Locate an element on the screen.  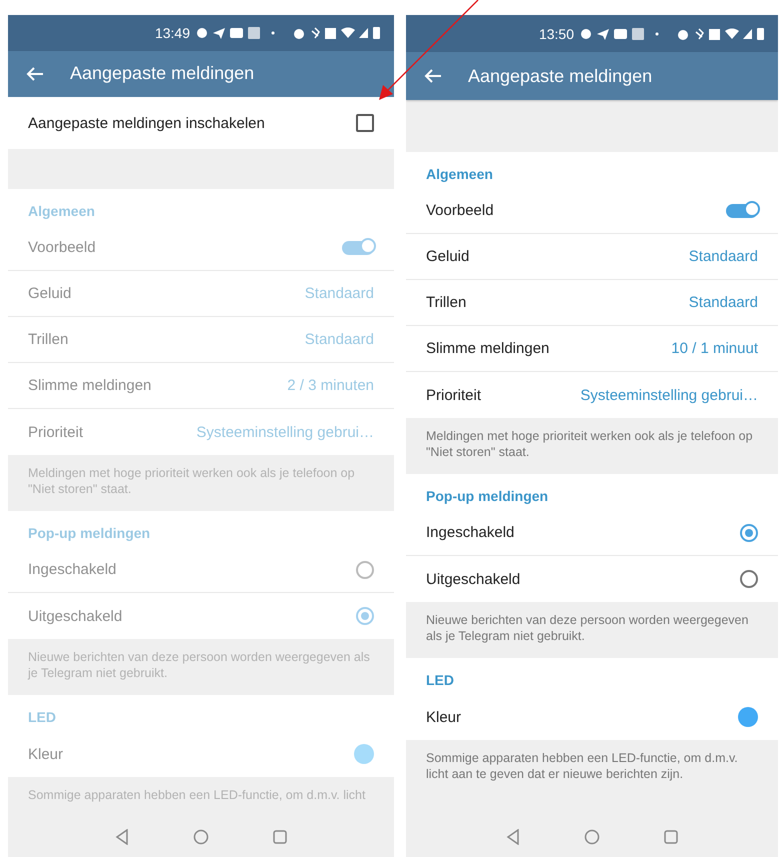
info-note: Sommige apparaten hebben een LED-functie, om d.m.v. licht aan te geven dat er nieuwe berichten zijn. is located at coordinates (582, 766).